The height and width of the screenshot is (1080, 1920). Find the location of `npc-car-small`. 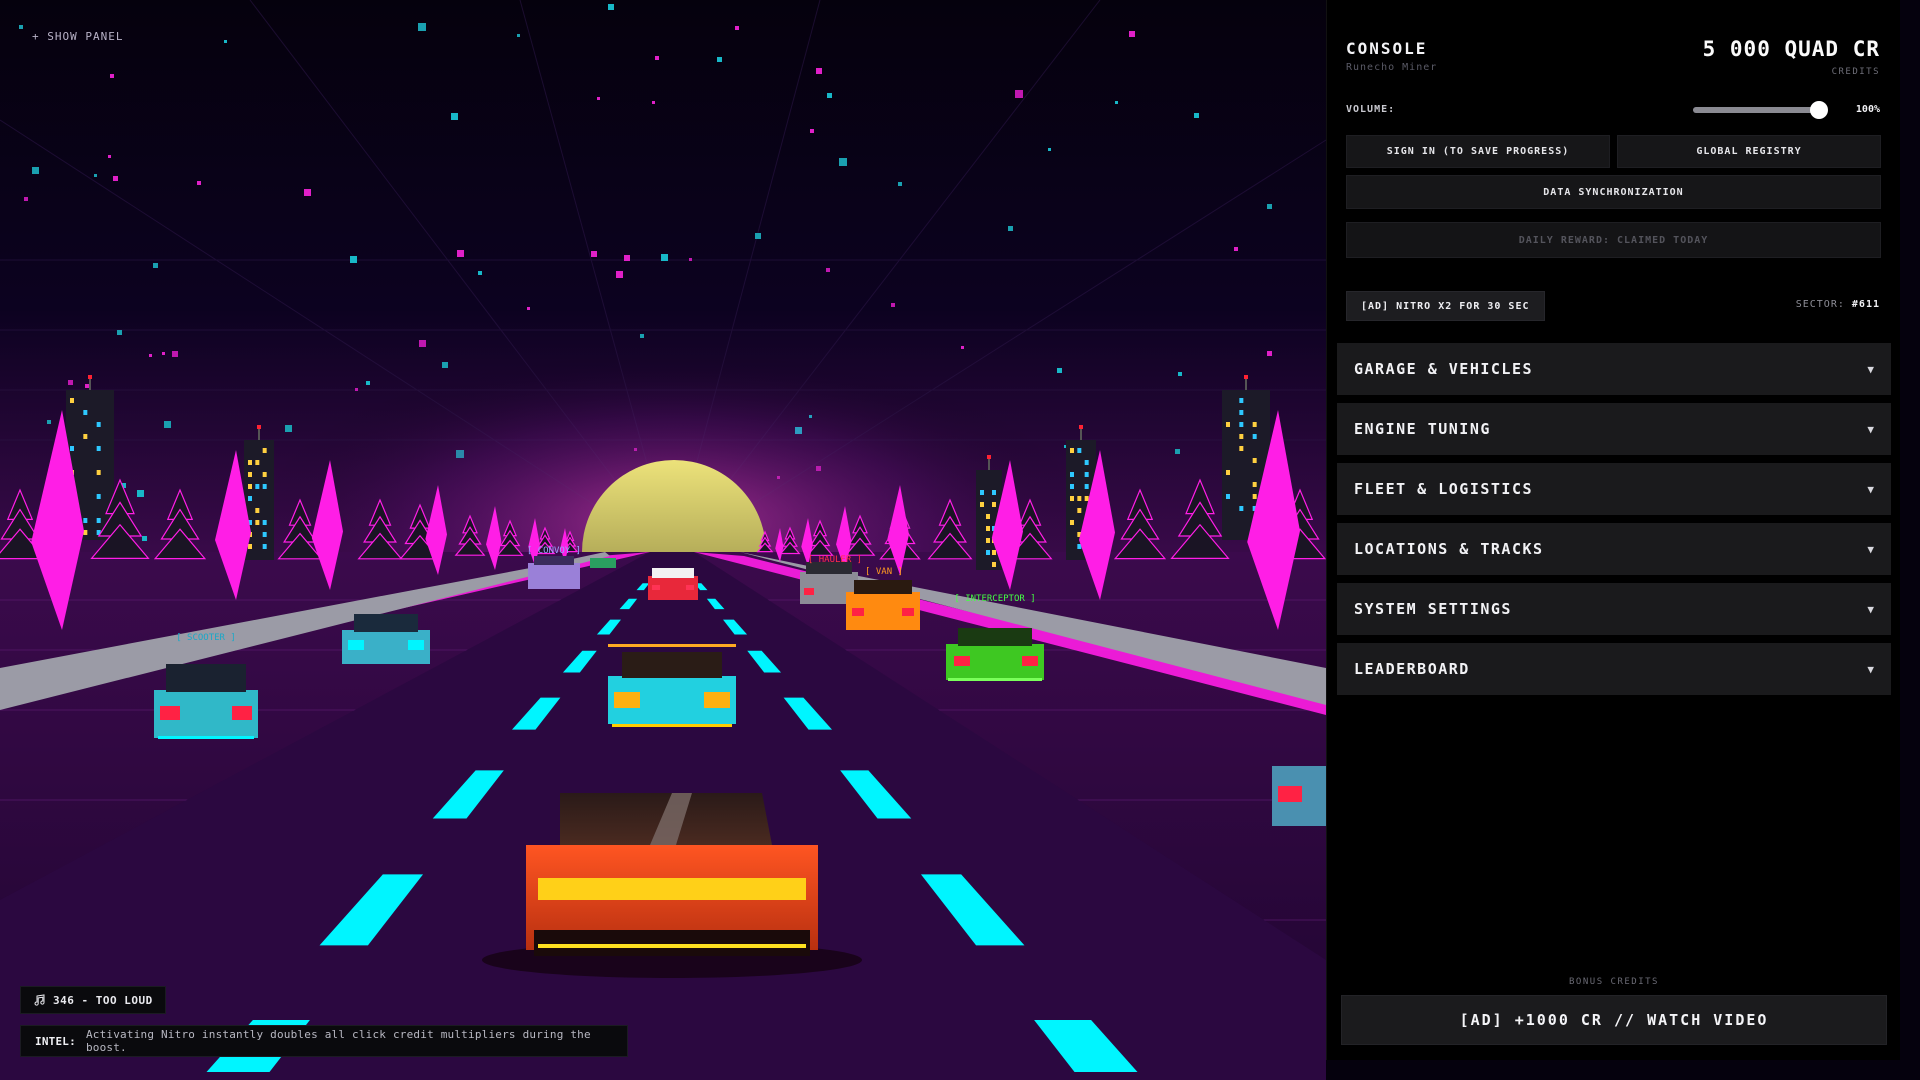

npc-car-small is located at coordinates (603, 563).